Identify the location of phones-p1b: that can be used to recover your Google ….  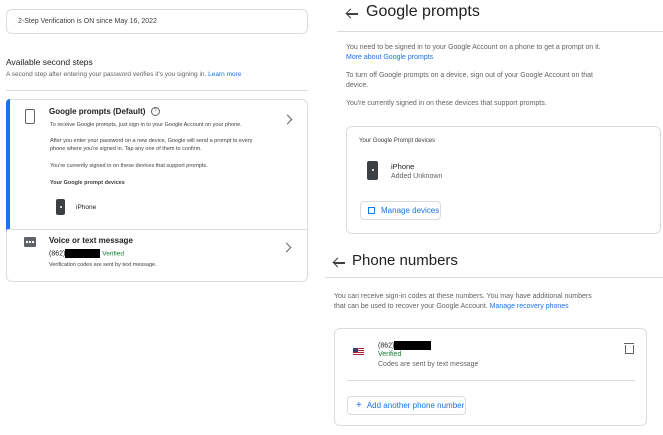
(451, 306).